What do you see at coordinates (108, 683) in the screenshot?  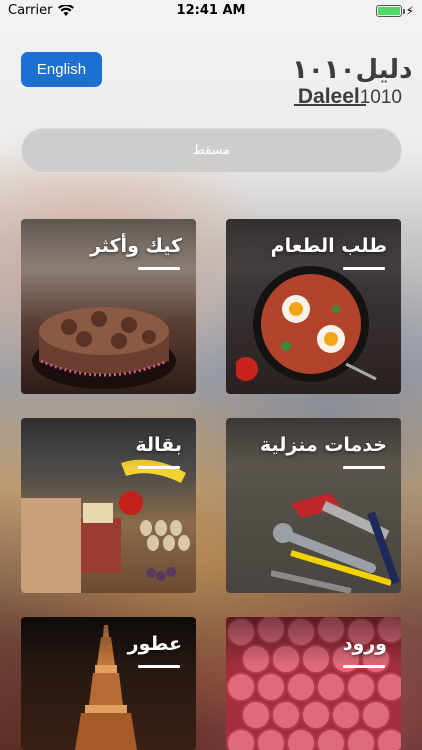 I see `category-card-perfumes: عطور` at bounding box center [108, 683].